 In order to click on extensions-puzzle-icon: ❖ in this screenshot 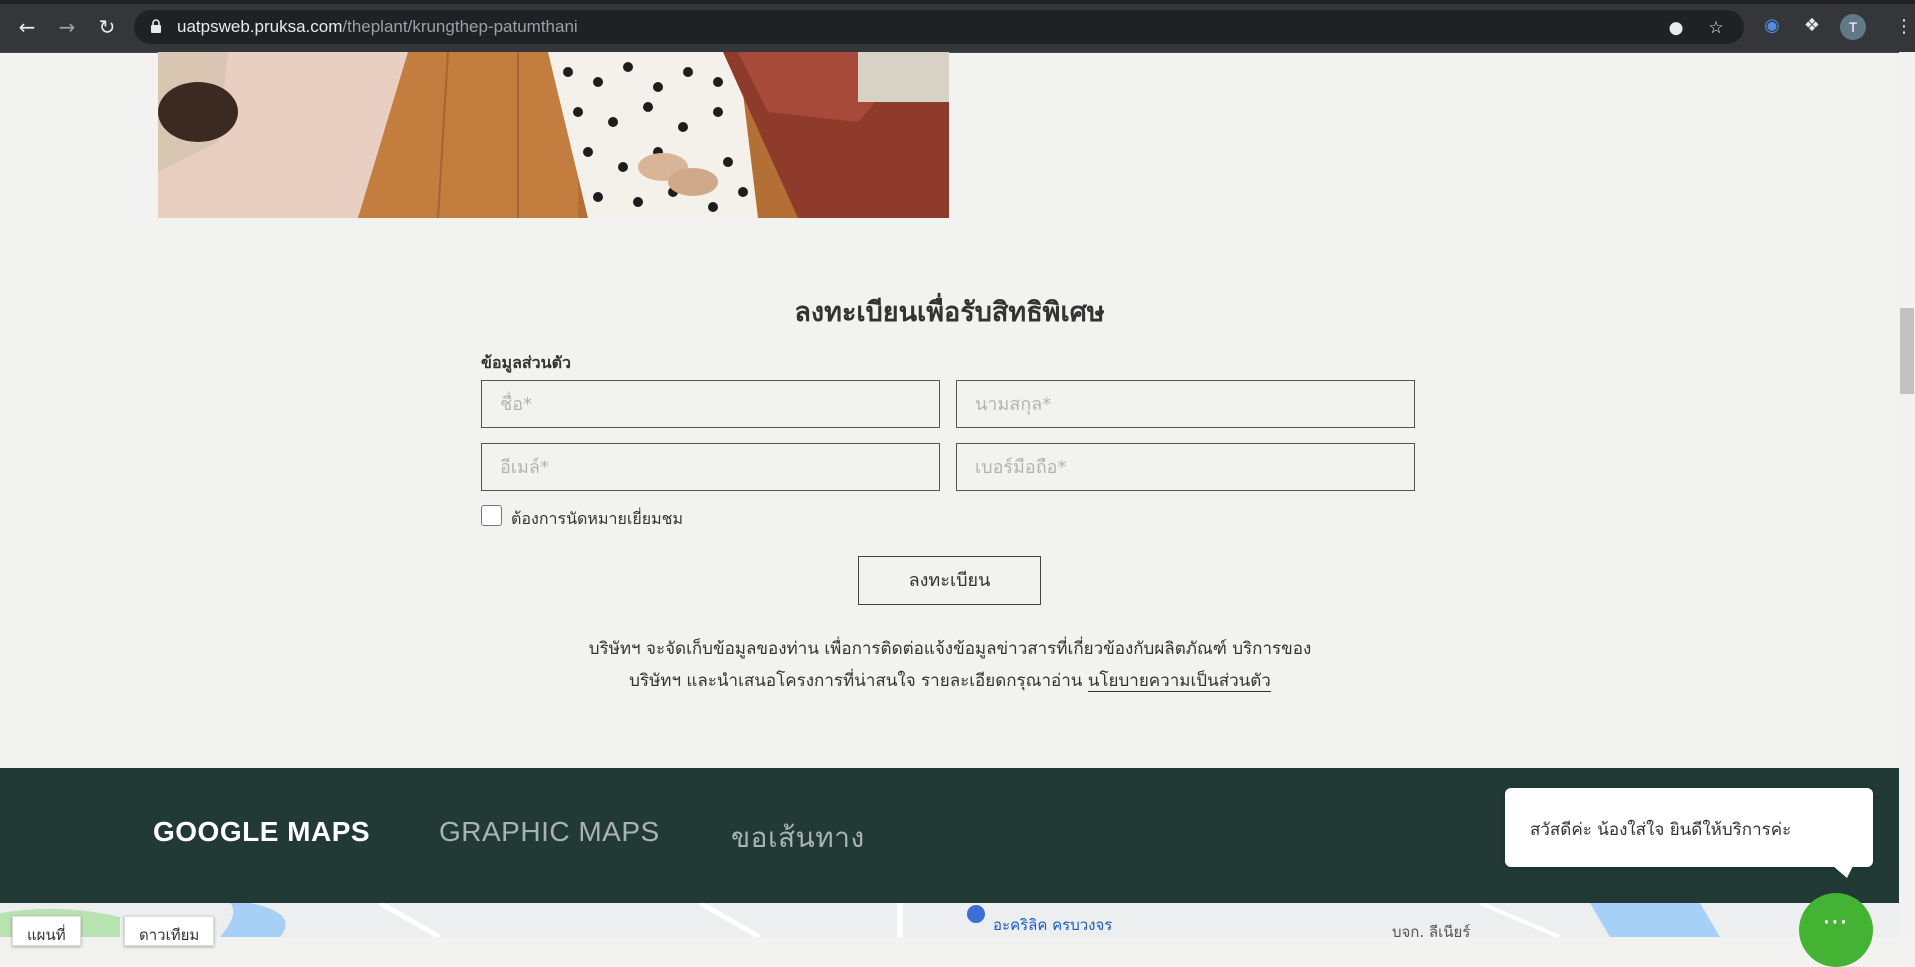, I will do `click(1812, 26)`.